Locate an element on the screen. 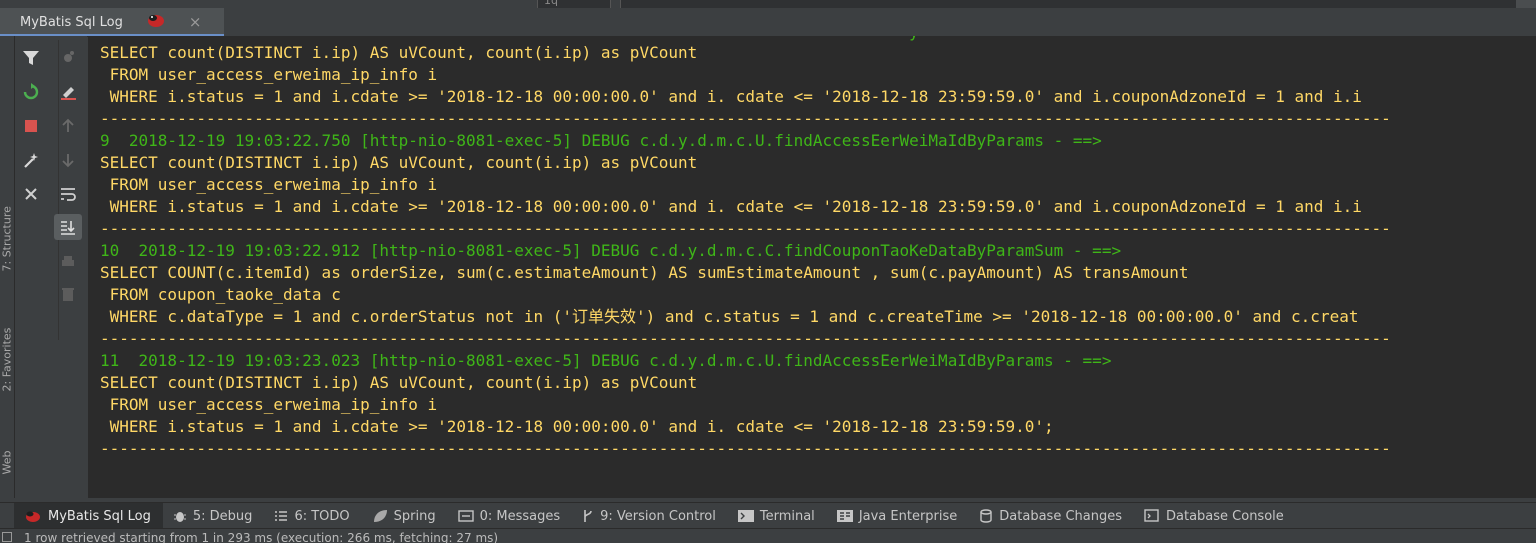 This screenshot has width=1536, height=543. version-control-tab: 9: Version Control is located at coordinates (650, 516).